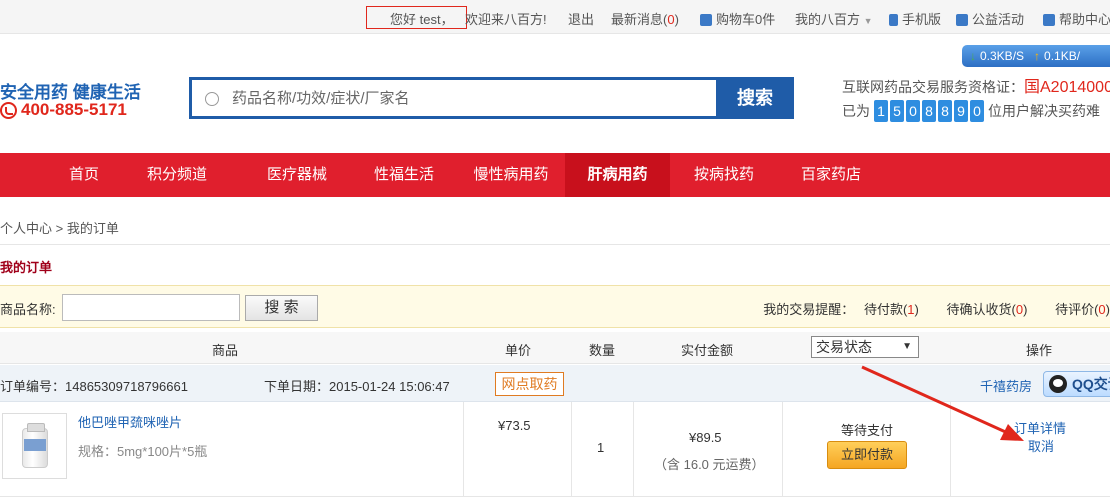 Image resolution: width=1110 pixels, height=499 pixels. Describe the element at coordinates (151, 307) in the screenshot. I see `product-name-input` at that location.